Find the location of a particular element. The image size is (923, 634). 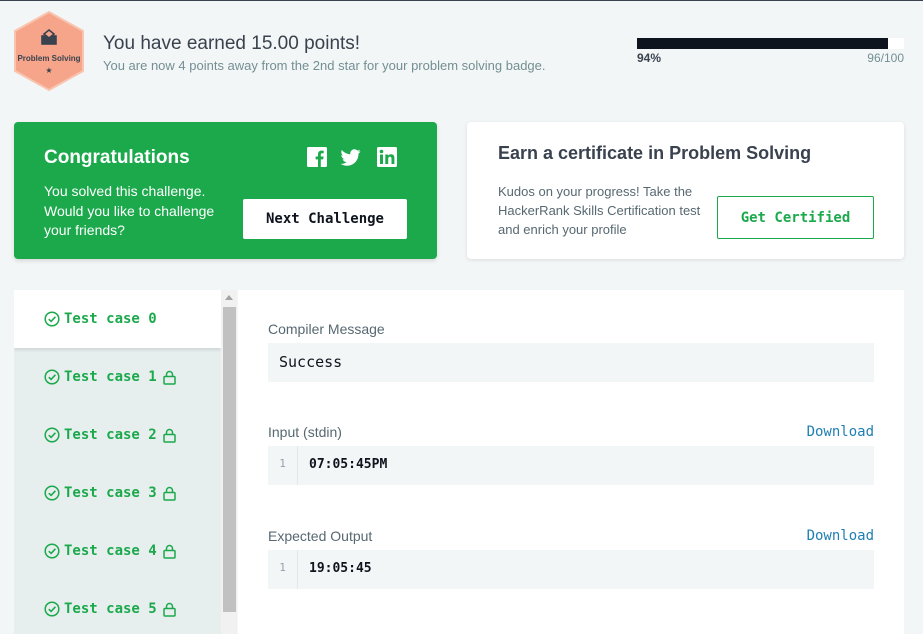

scroll-up-arrow-icon is located at coordinates (229, 297).